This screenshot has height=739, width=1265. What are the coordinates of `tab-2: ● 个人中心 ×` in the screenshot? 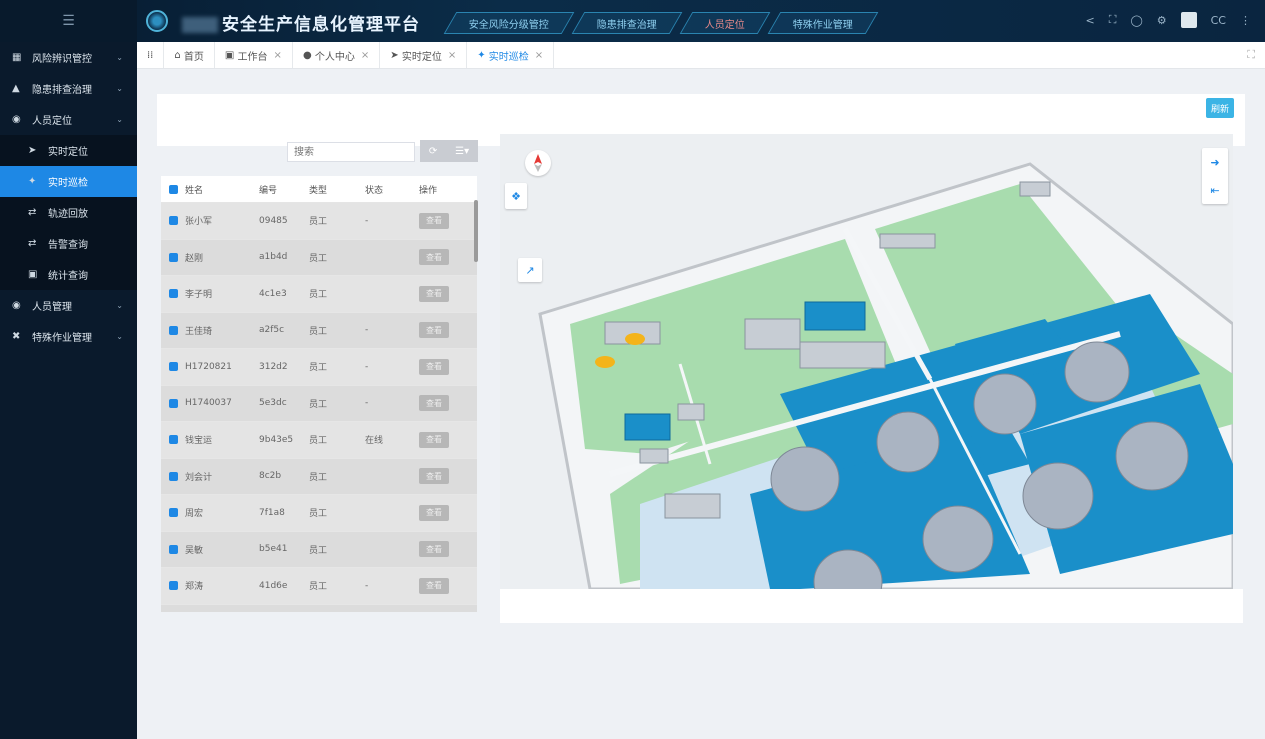 It's located at (337, 55).